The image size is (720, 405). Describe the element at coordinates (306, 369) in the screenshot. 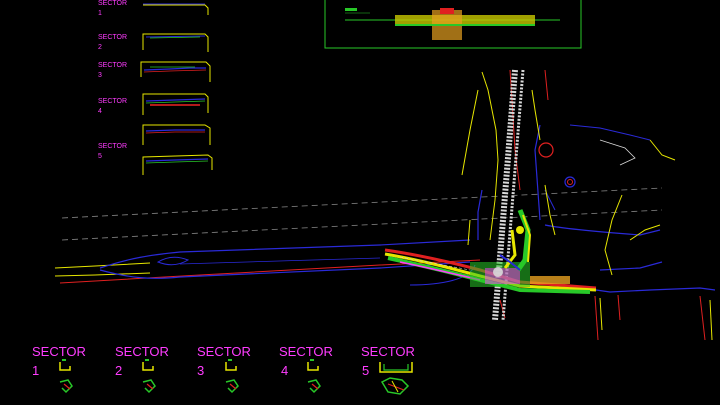

I see `legend-sector-4: SECTOR 4` at that location.